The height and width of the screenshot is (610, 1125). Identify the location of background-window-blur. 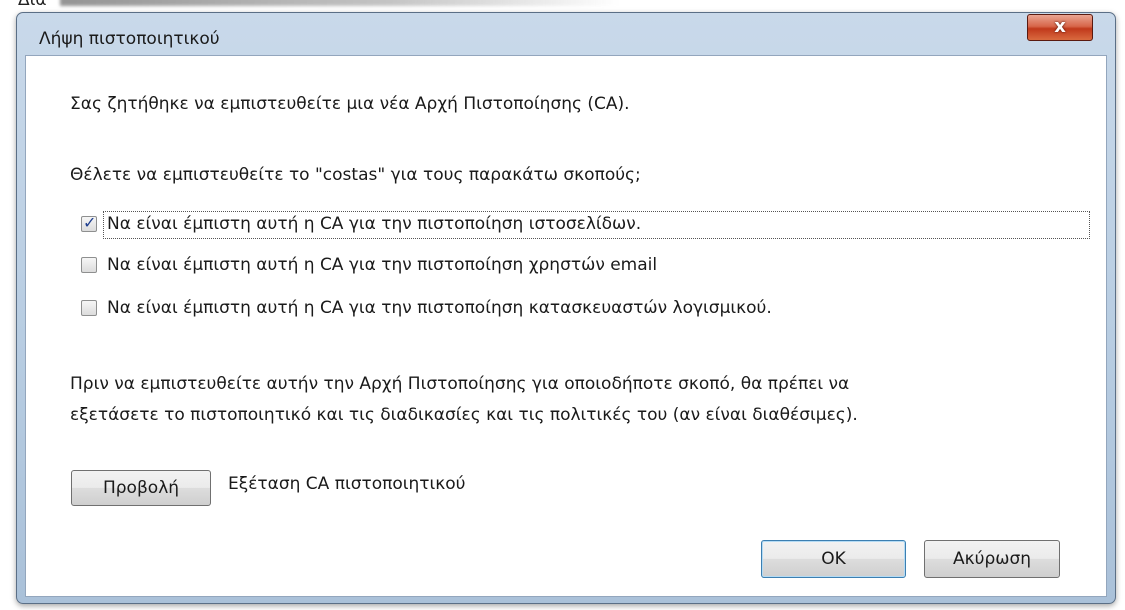
(340, 3).